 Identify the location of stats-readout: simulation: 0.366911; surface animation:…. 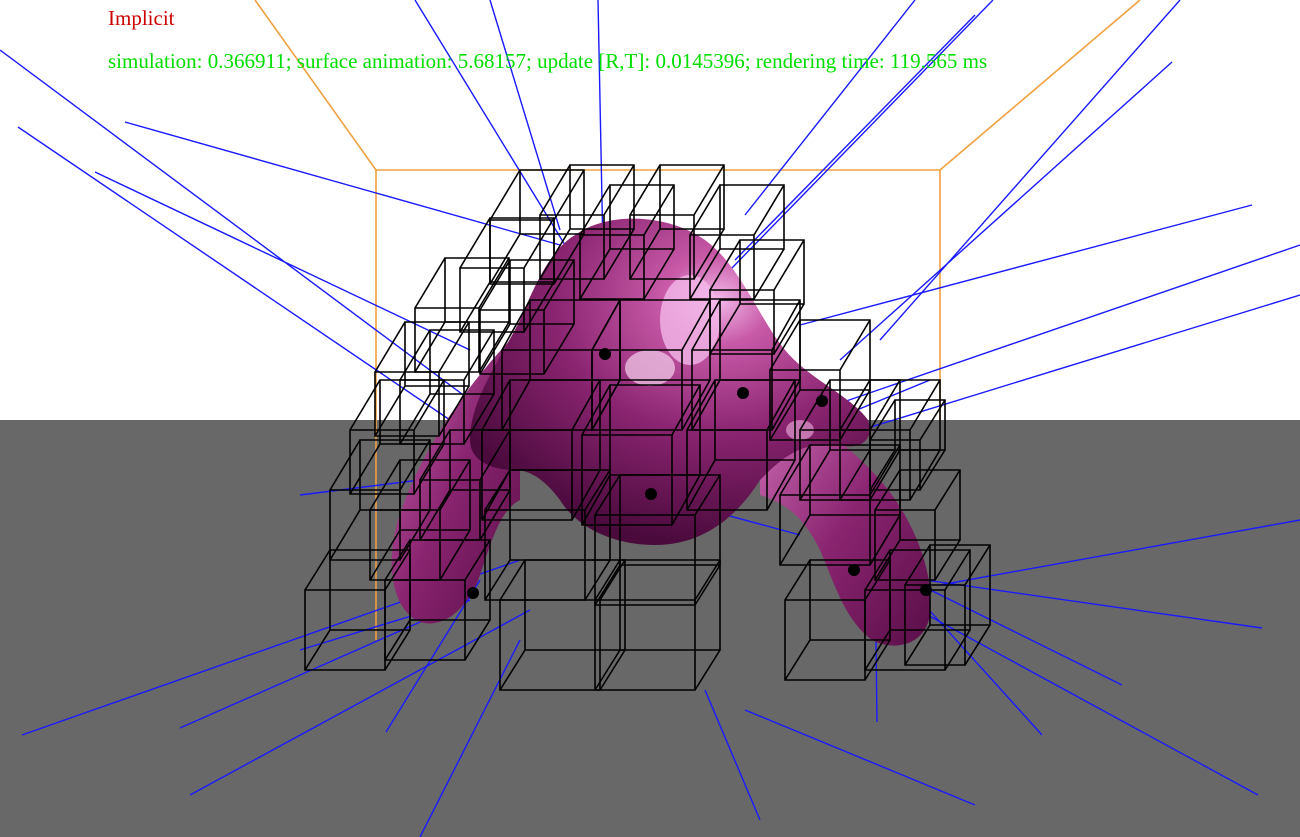
(548, 61).